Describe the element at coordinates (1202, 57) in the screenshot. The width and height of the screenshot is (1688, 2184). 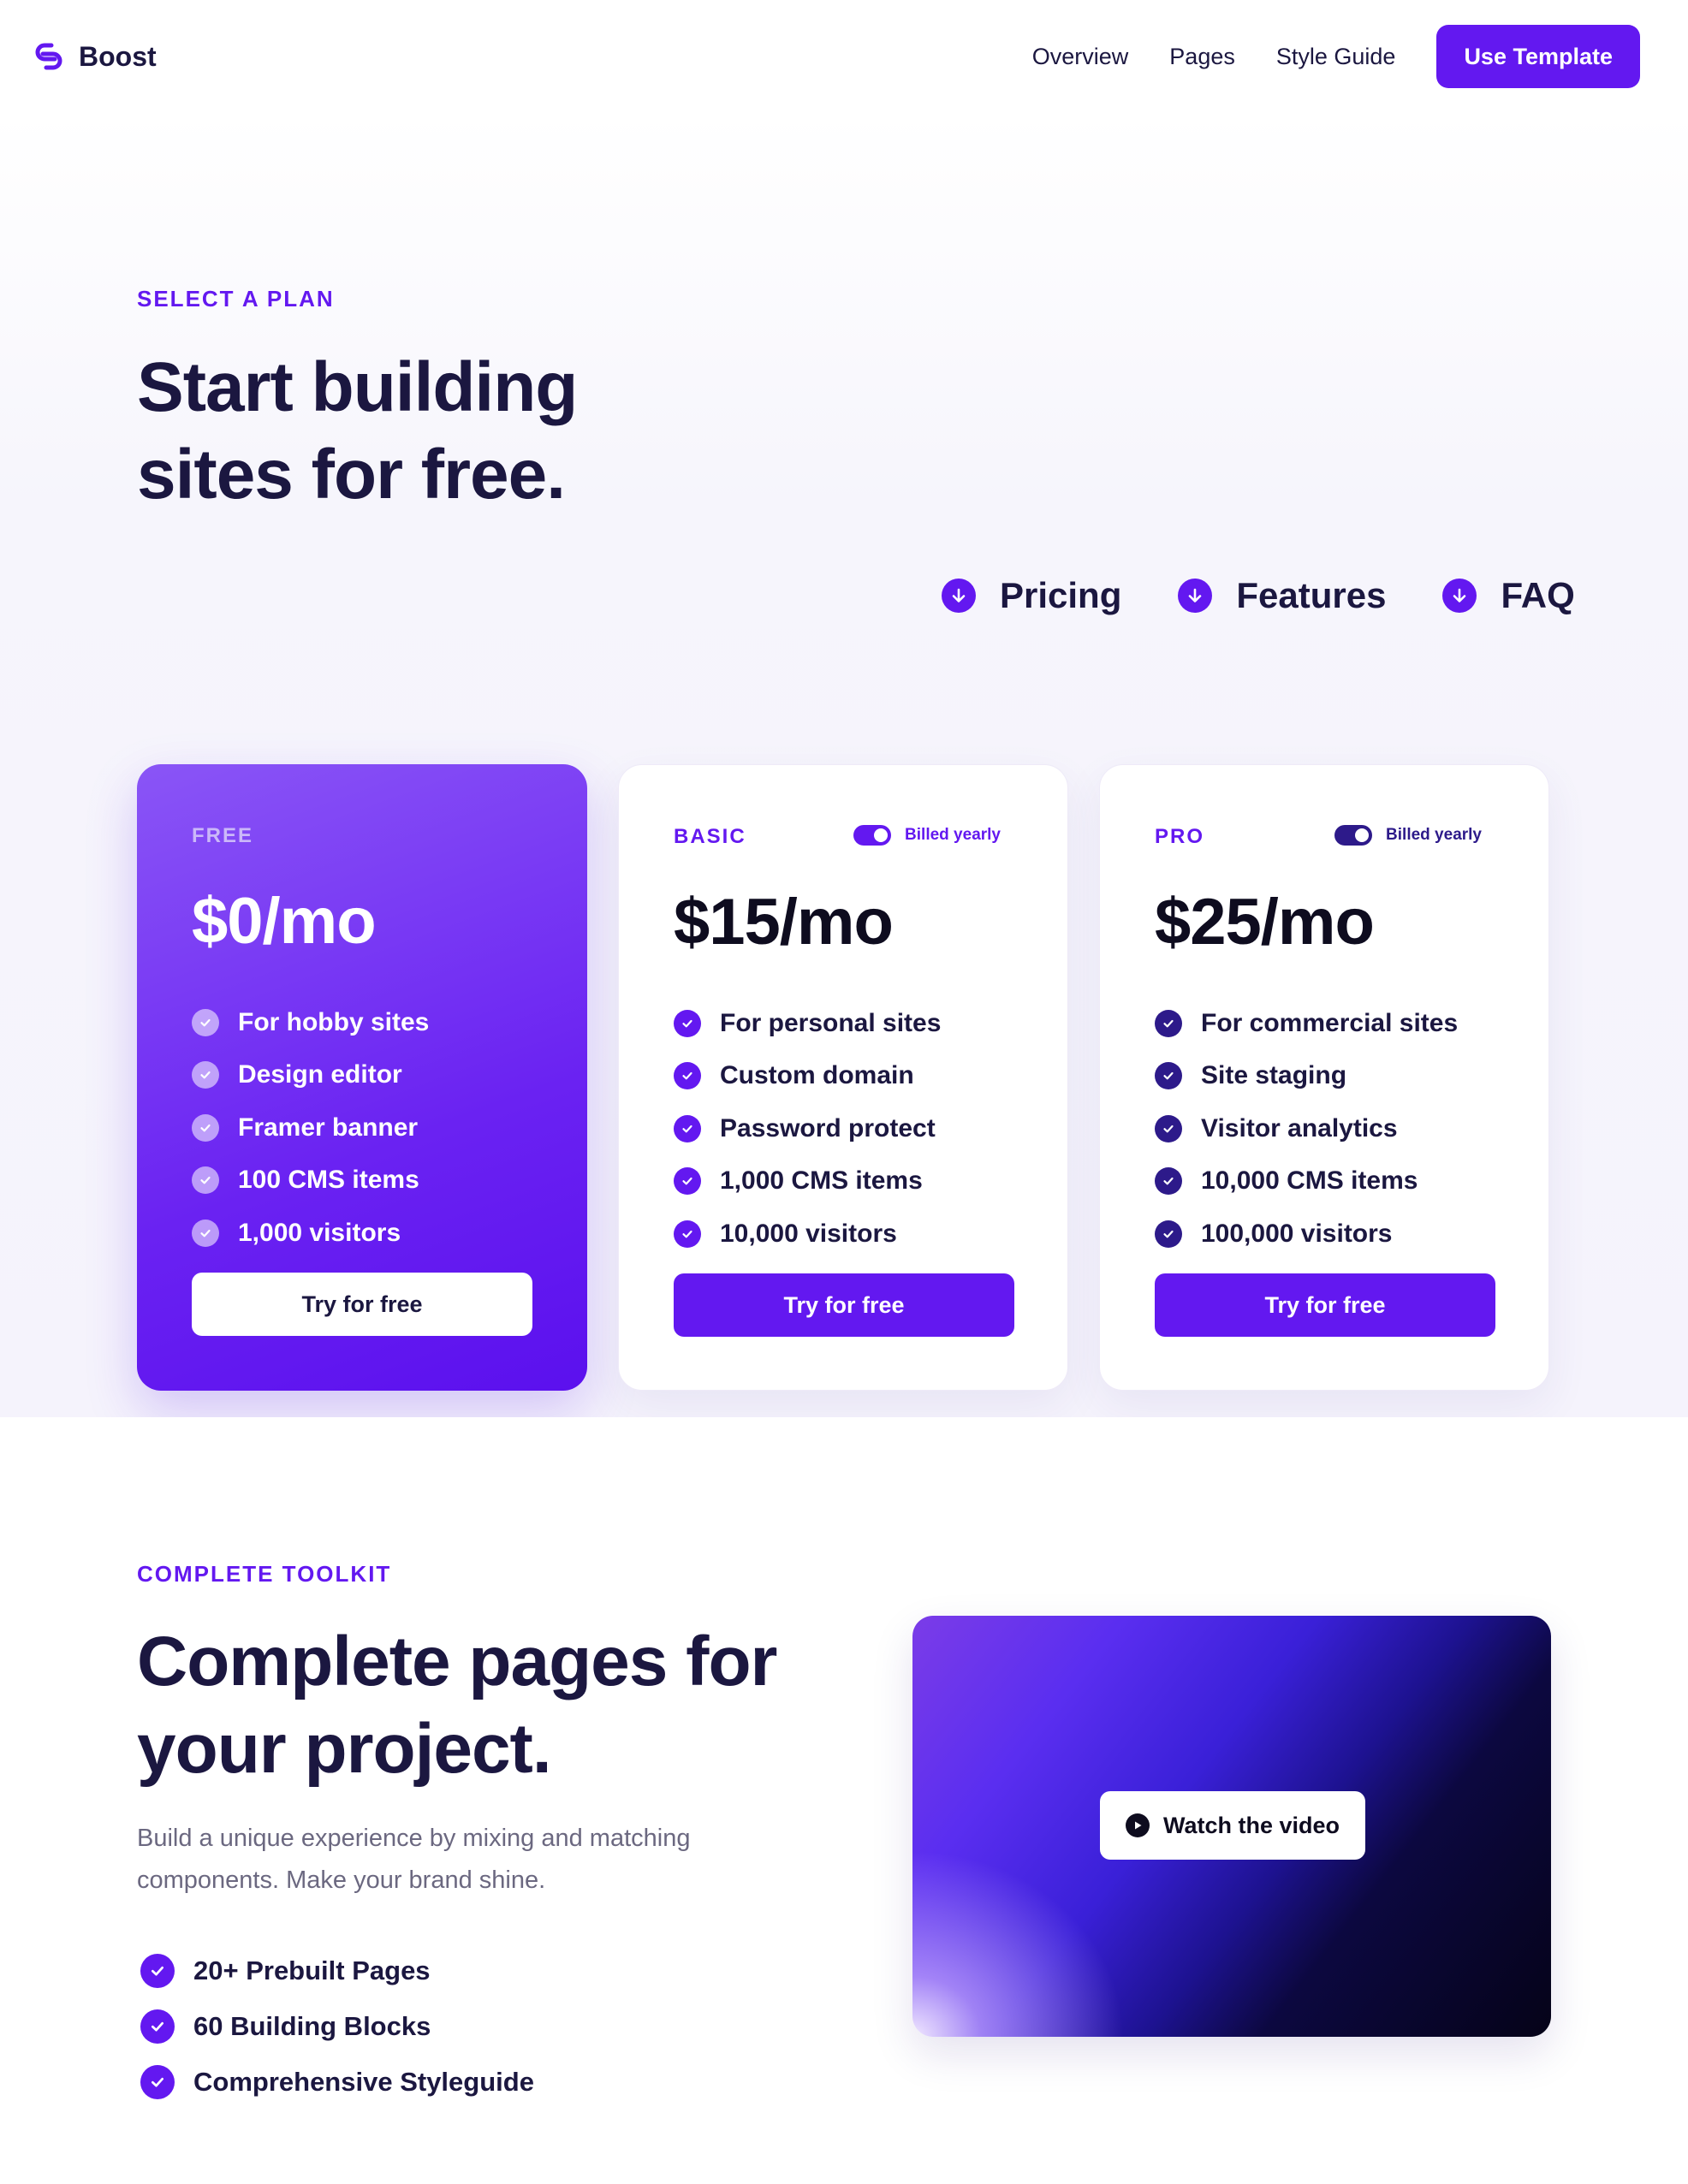
I see `nav-link-pages: Pages` at that location.